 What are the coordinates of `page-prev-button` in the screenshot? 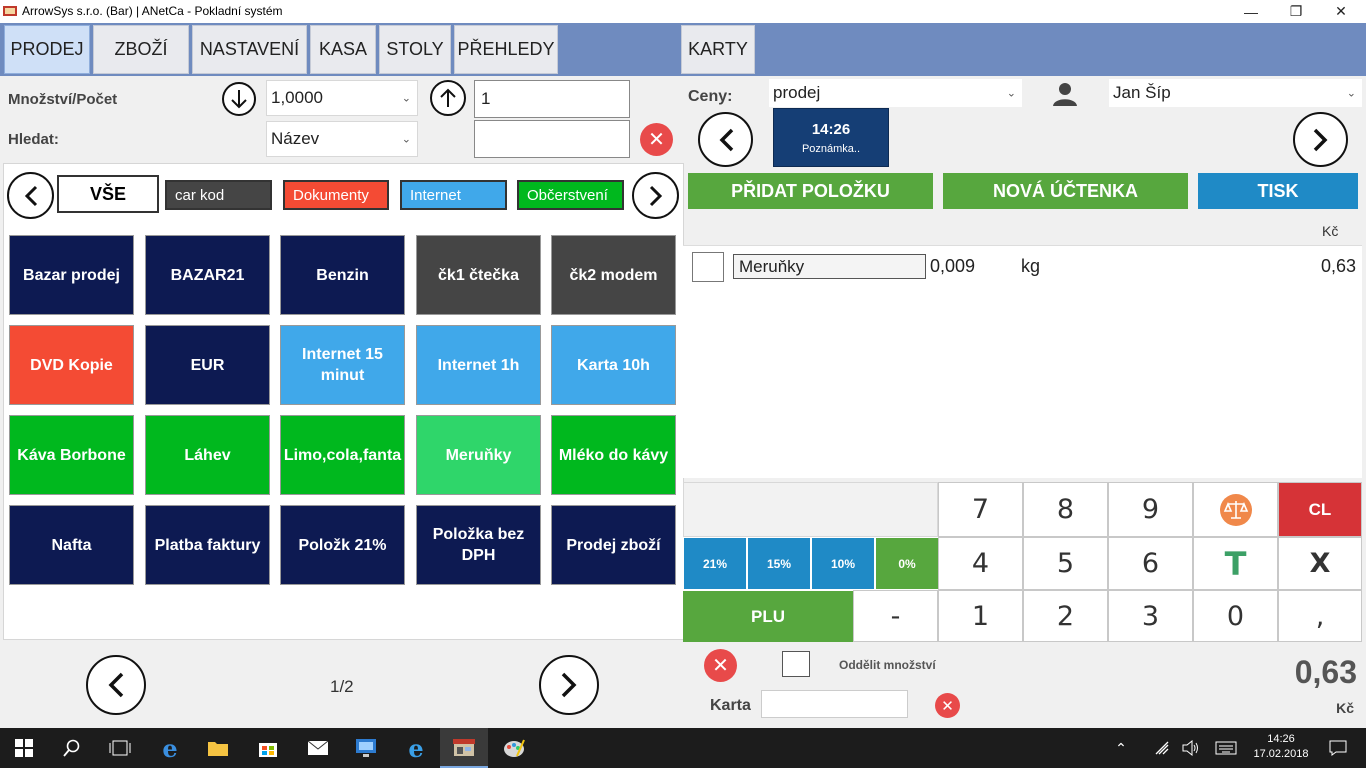 It's located at (116, 685).